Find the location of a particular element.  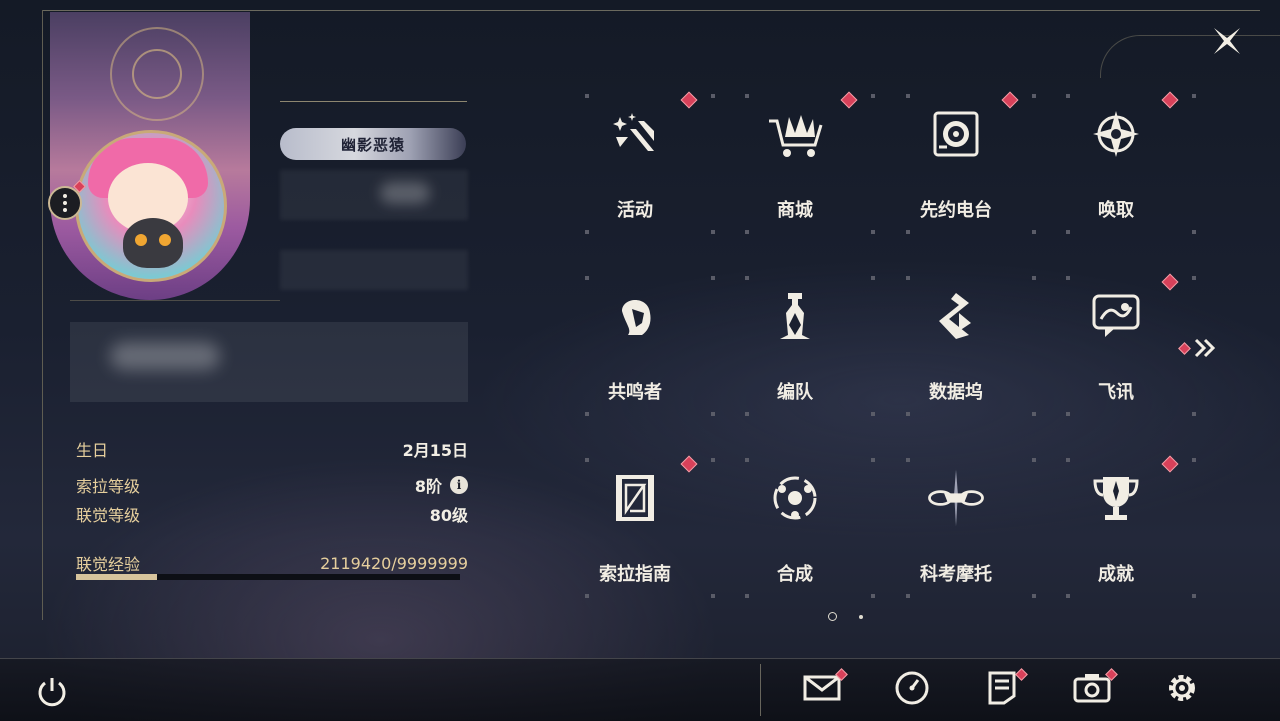

camera-icon is located at coordinates (1092, 690).